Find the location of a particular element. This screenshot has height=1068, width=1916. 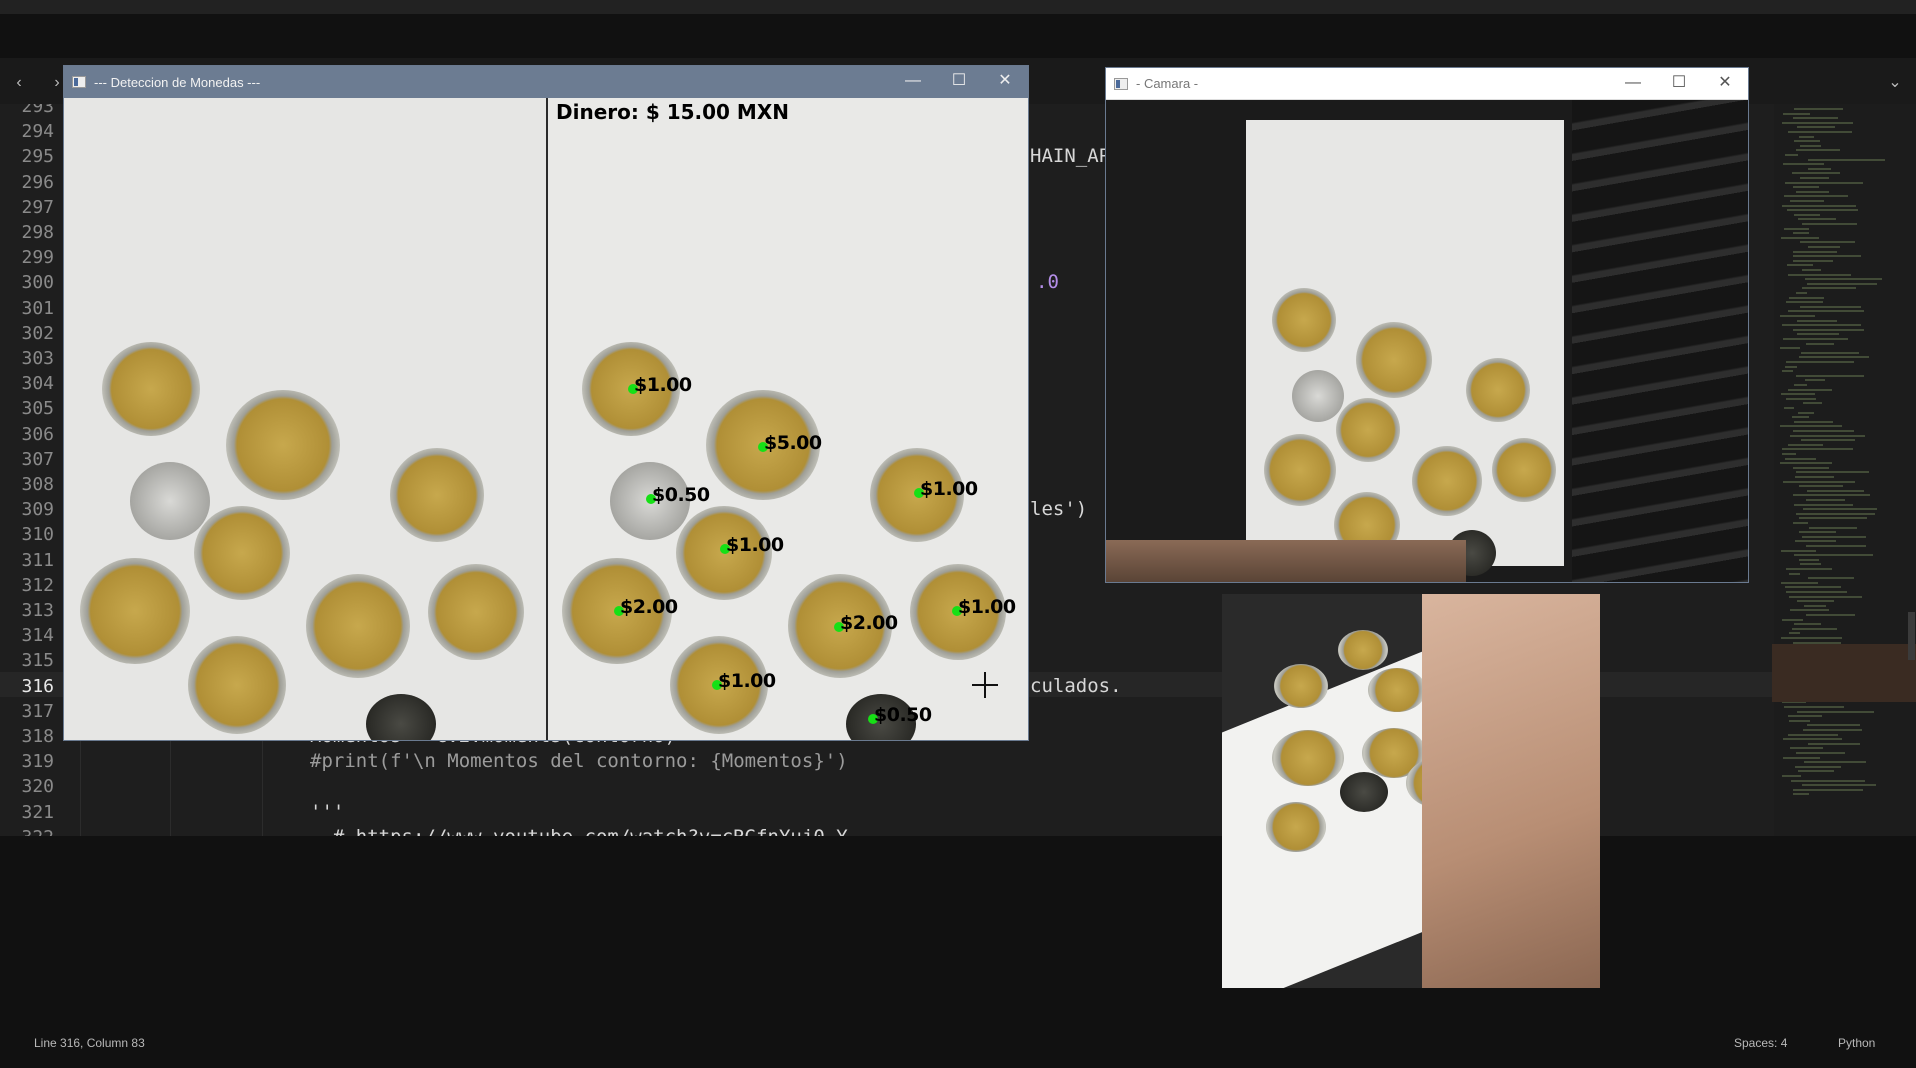

code-line: les') is located at coordinates (1058, 509).